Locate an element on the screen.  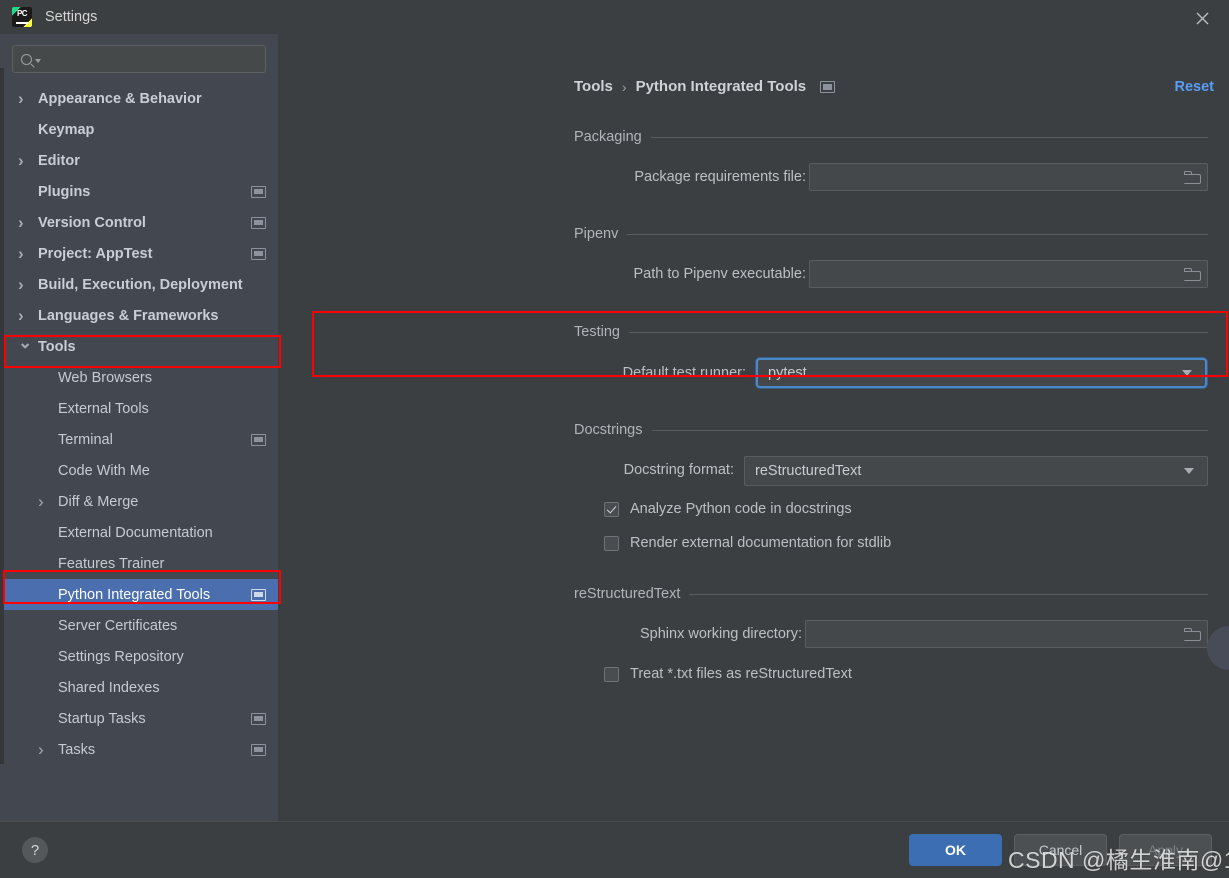
treat-txt-as-rst-checkbox is located at coordinates (611, 674).